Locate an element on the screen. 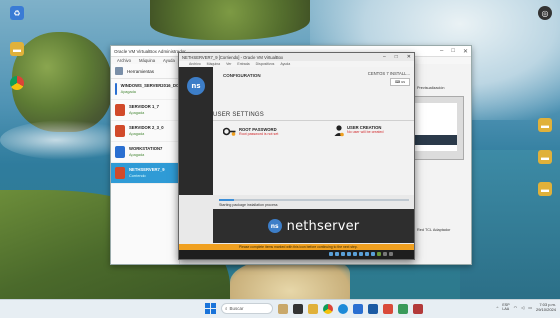 The height and width of the screenshot is (318, 560). user-creation-warning: No user will be created is located at coordinates (365, 132).